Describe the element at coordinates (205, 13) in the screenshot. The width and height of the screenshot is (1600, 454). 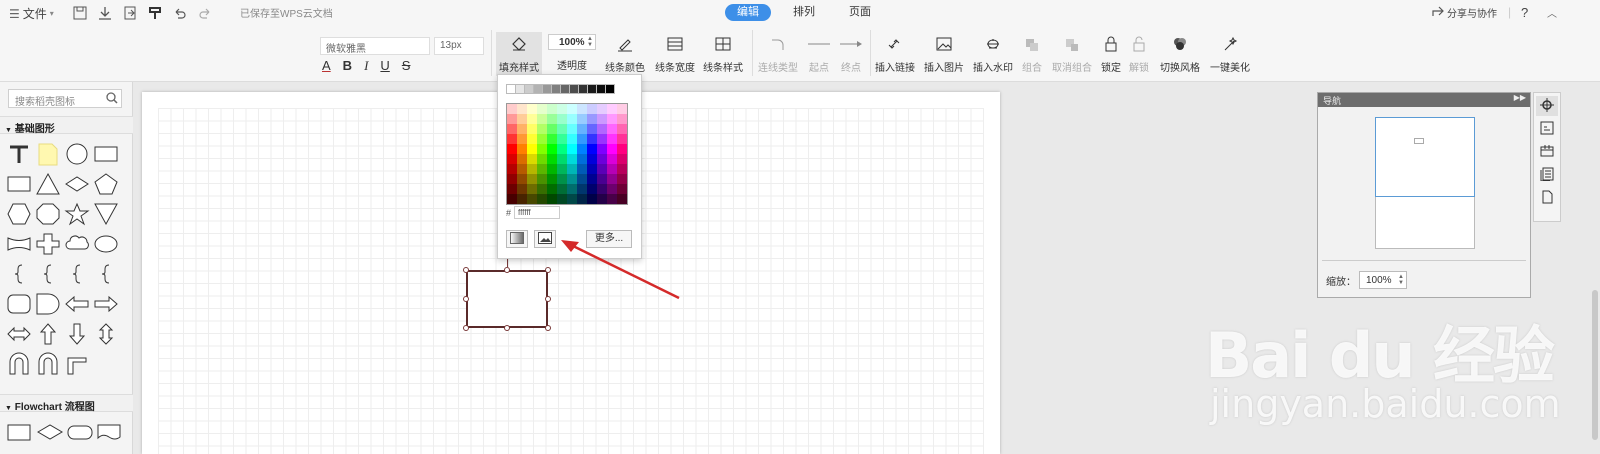
I see `redo-icon` at that location.